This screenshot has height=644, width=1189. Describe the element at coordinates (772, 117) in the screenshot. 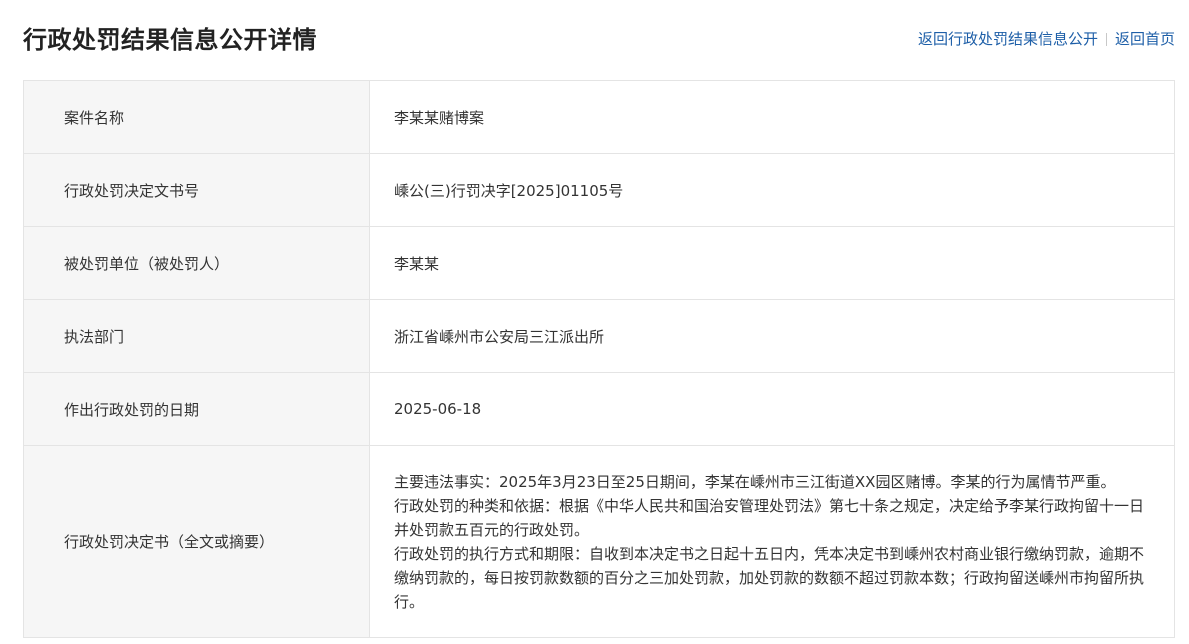

I see `row-value: 李某某赌博案` at that location.